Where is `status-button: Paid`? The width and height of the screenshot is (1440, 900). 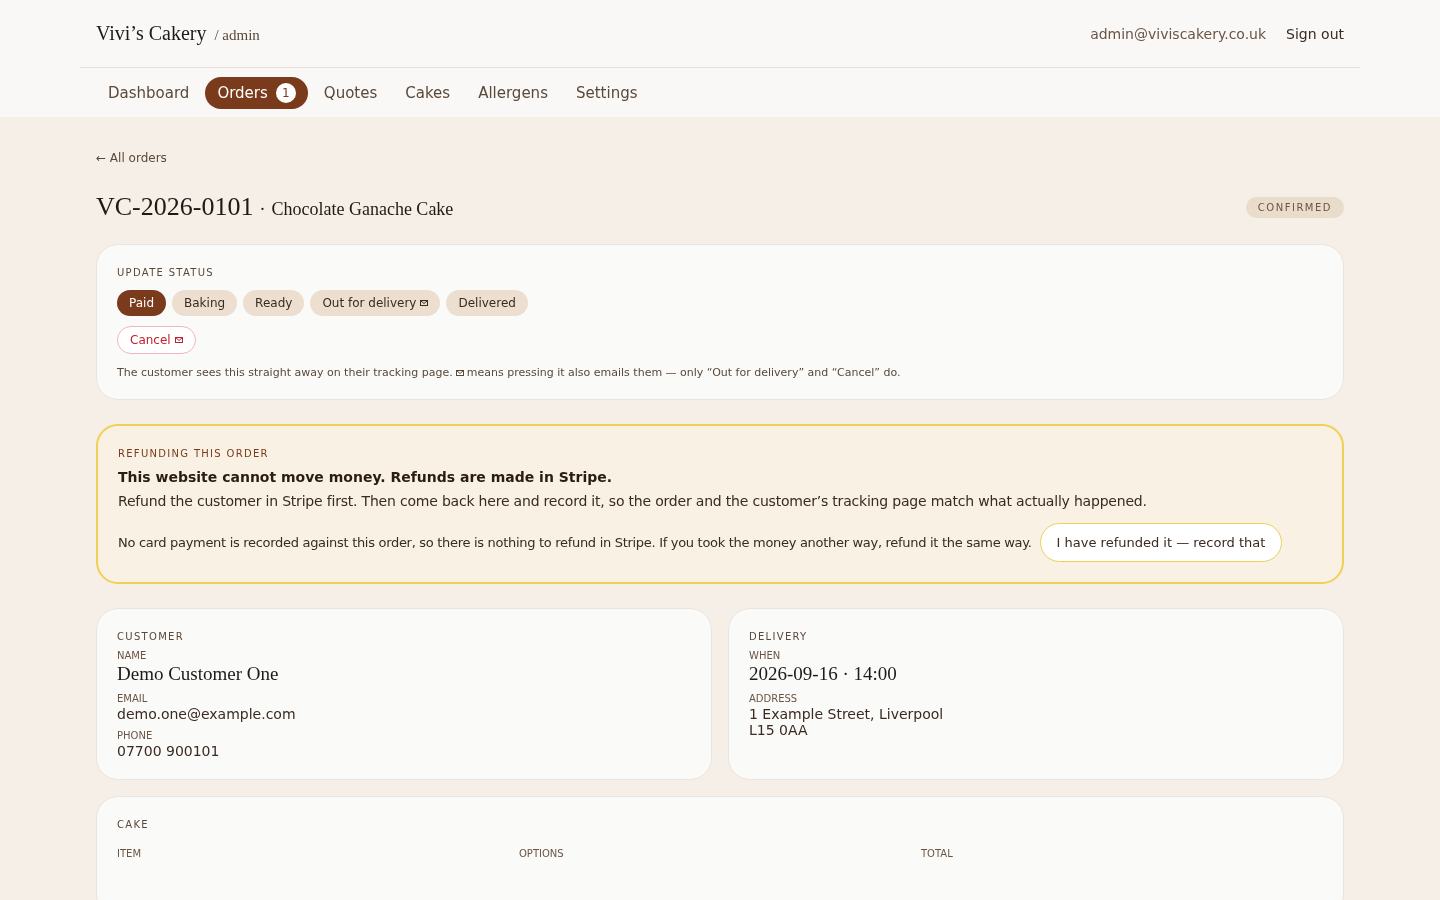 status-button: Paid is located at coordinates (141, 303).